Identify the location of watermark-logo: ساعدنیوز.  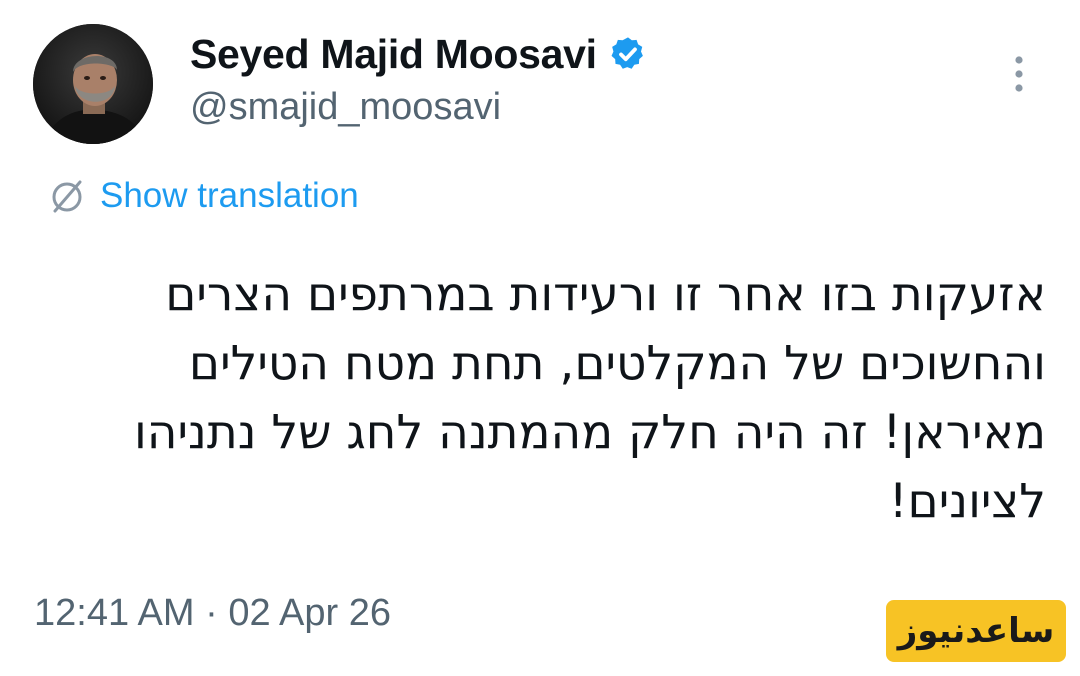
(976, 631).